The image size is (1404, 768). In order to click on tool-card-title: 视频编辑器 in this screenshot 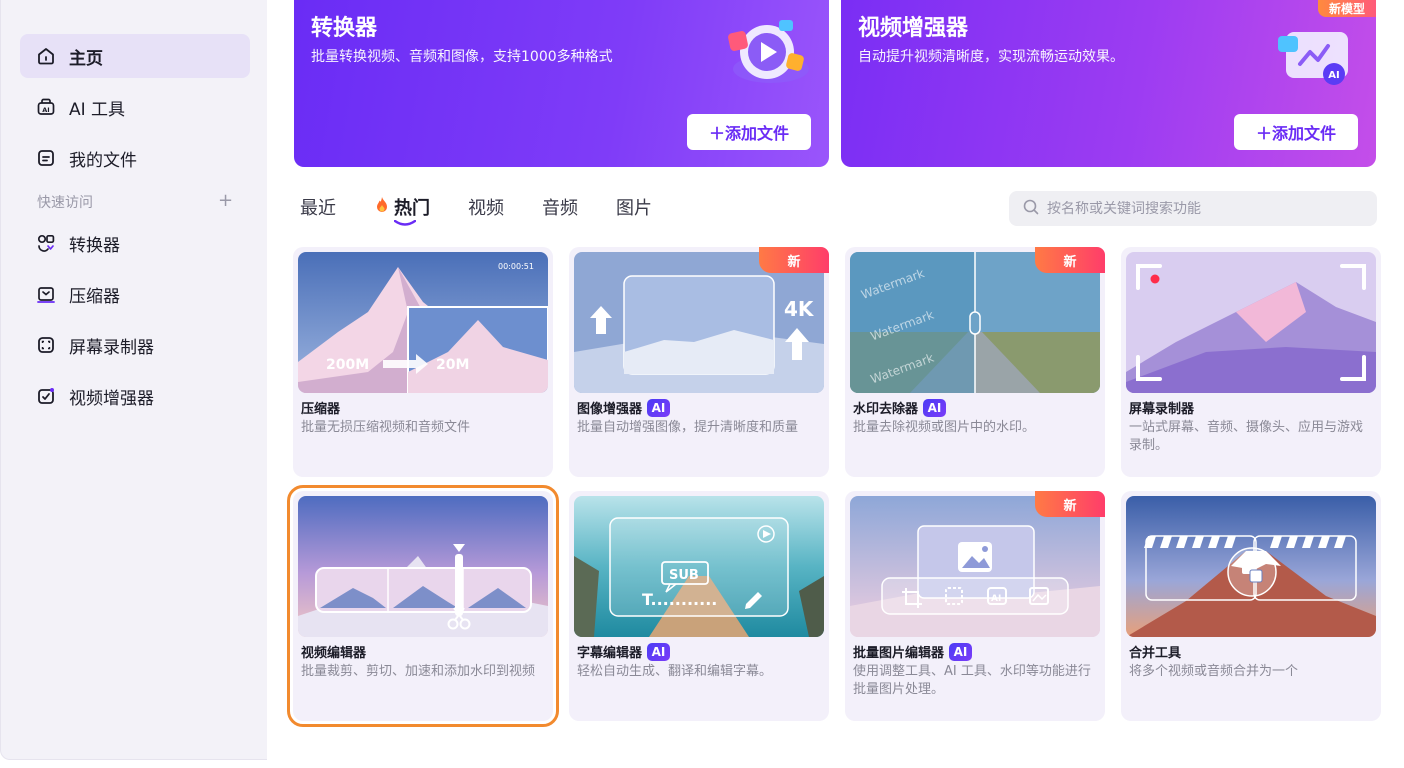, I will do `click(333, 651)`.